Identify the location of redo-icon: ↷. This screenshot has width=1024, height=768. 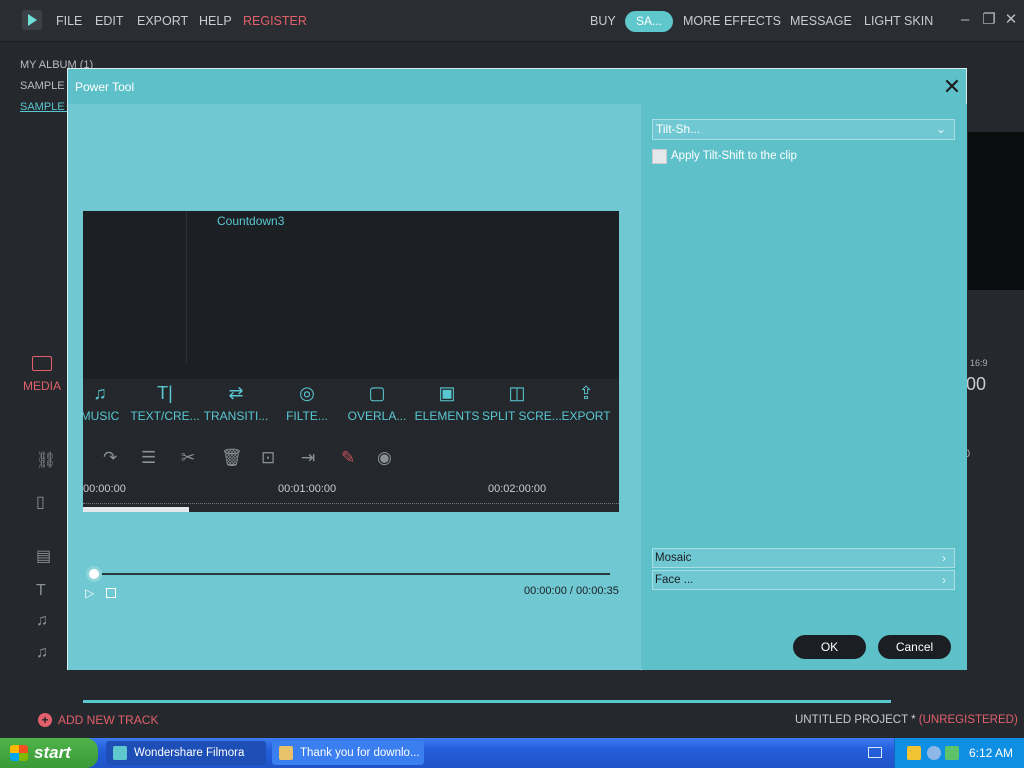
(110, 457).